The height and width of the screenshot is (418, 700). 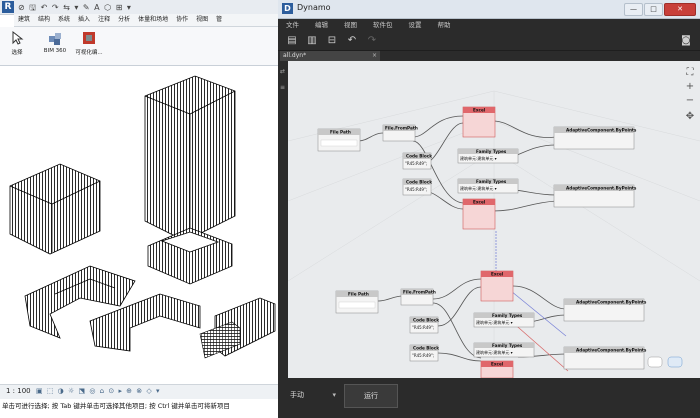 I want to click on cursor-icon, so click(x=17, y=38).